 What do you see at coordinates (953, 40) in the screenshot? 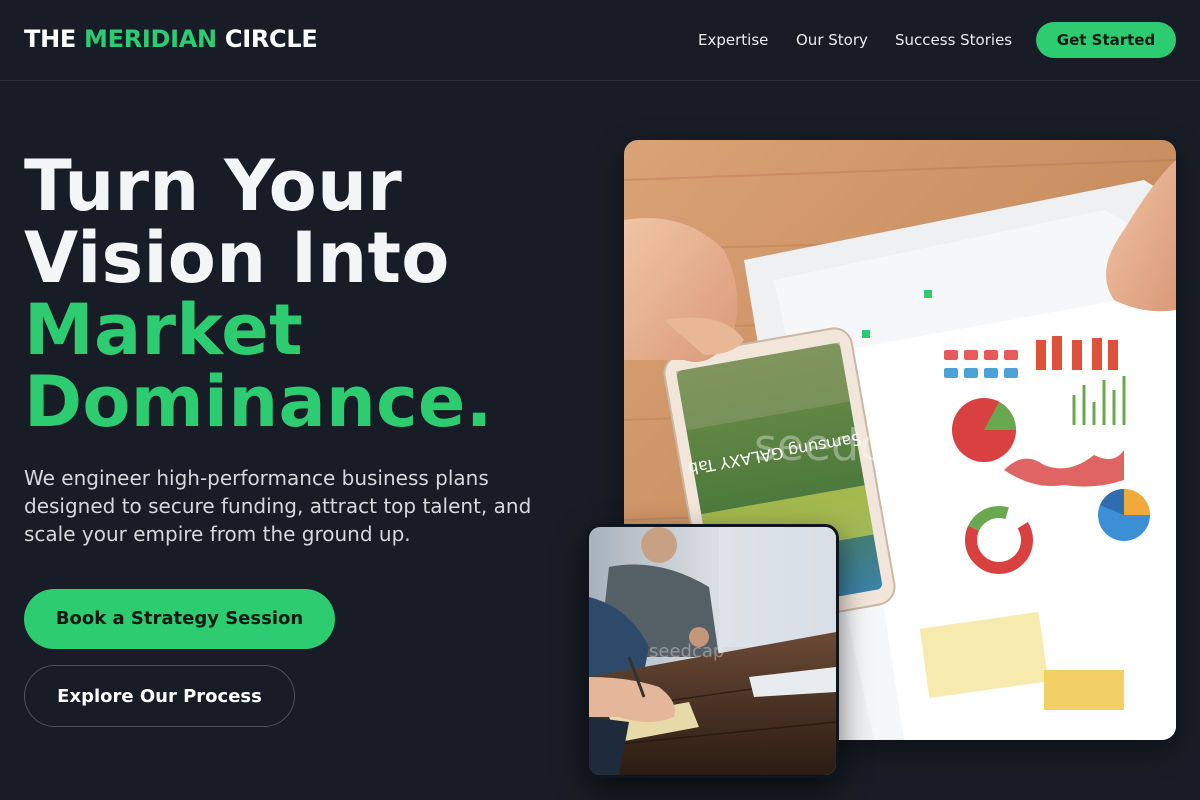
I see `nav-link-success-stories: Success Stories` at bounding box center [953, 40].